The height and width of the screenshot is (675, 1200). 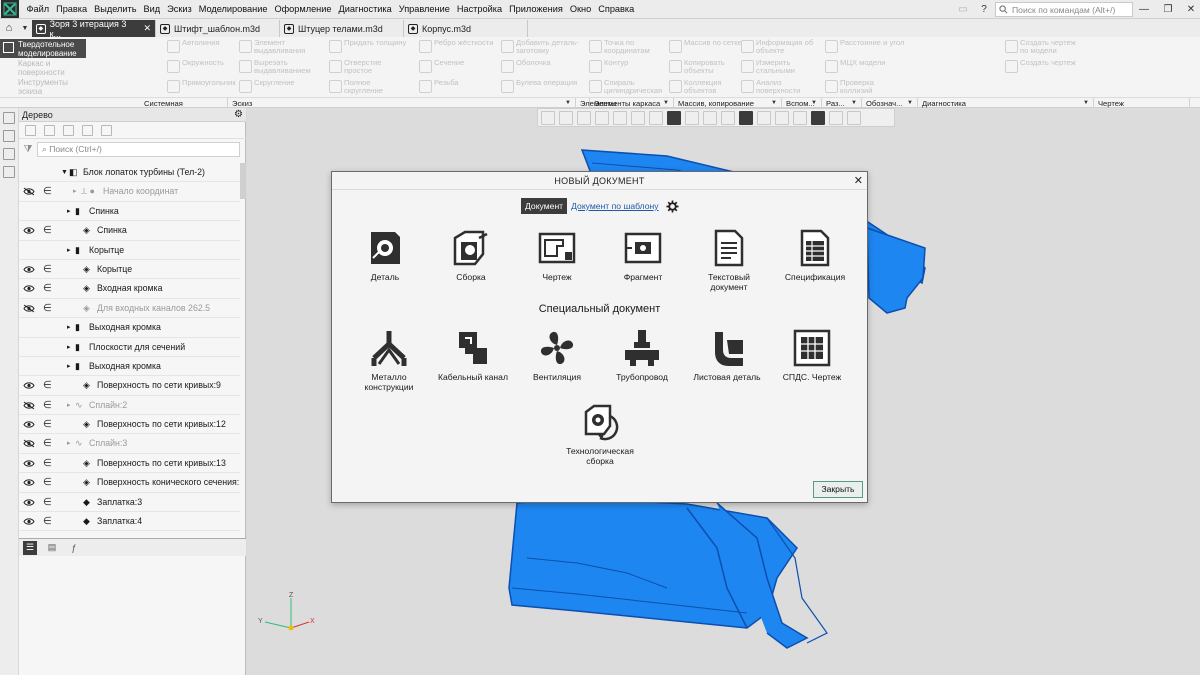 I want to click on tree-row: ▸ ▮ Спинка, so click(x=129, y=212).